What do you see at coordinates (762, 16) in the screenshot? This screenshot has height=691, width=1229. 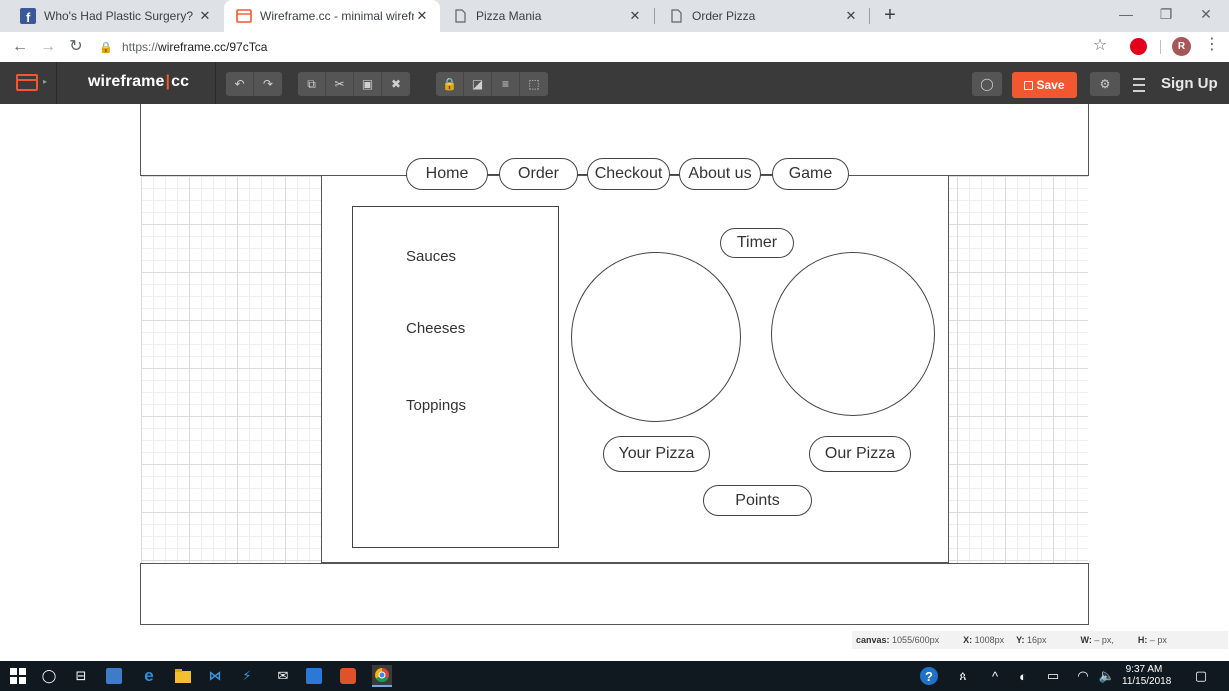 I see `tab-order-pizza: Order Pizza ✕` at bounding box center [762, 16].